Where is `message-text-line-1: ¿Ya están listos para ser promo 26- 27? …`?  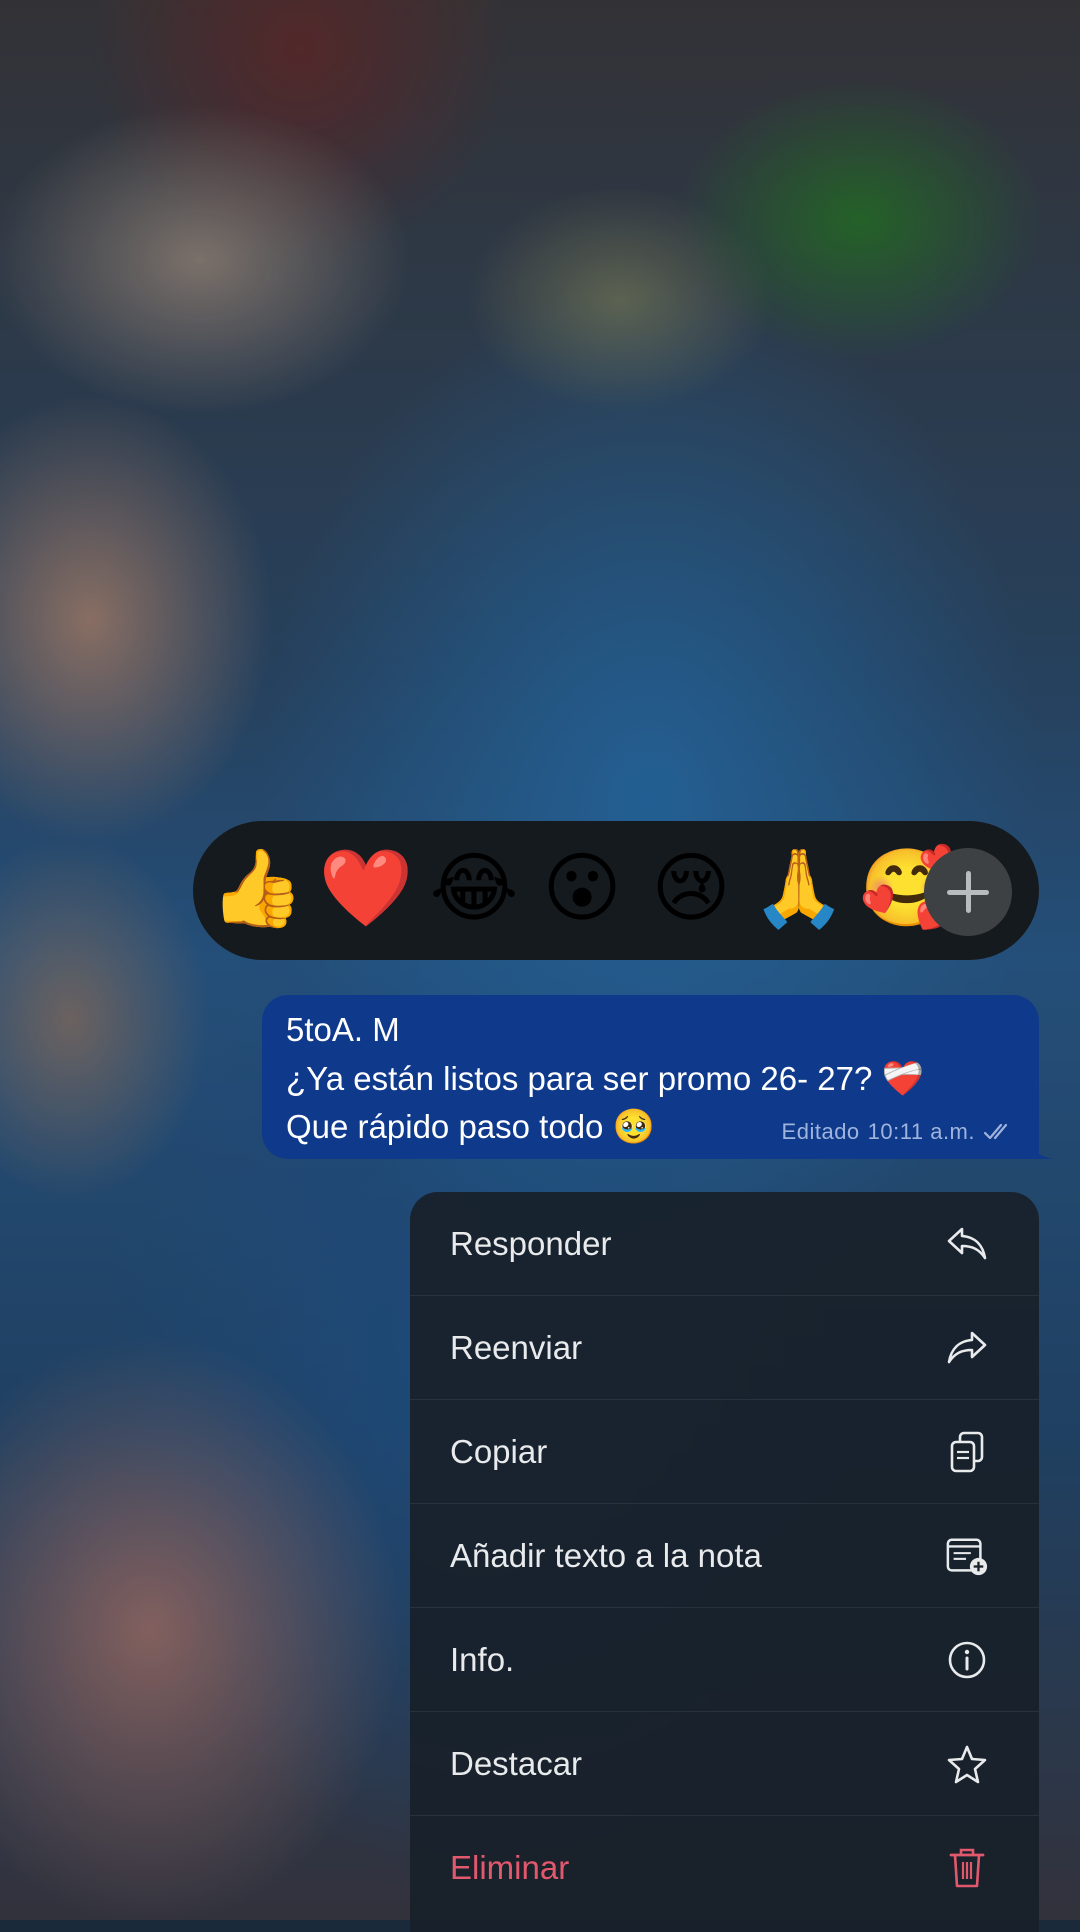 message-text-line-1: ¿Ya están listos para ser promo 26- 27? … is located at coordinates (605, 1079).